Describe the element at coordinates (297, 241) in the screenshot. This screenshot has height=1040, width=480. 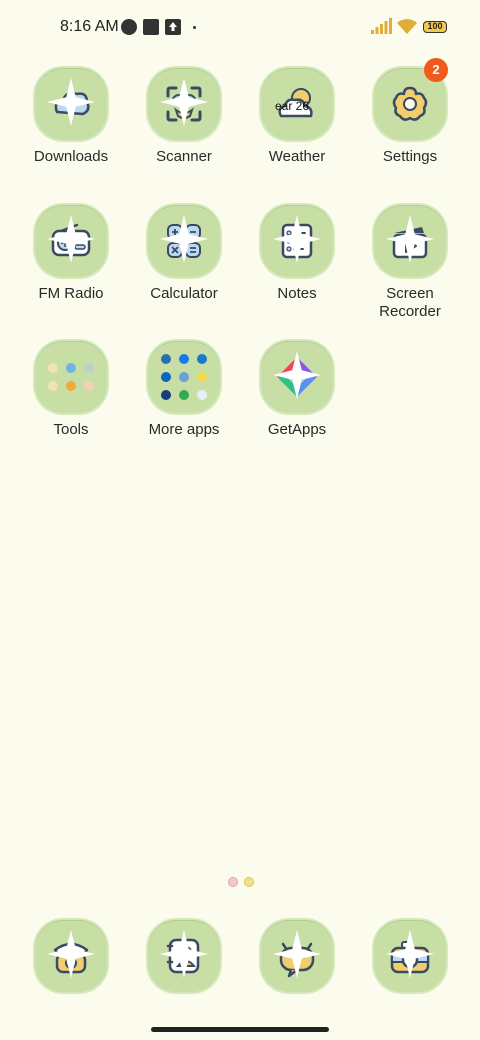
I see `notes-icon` at that location.